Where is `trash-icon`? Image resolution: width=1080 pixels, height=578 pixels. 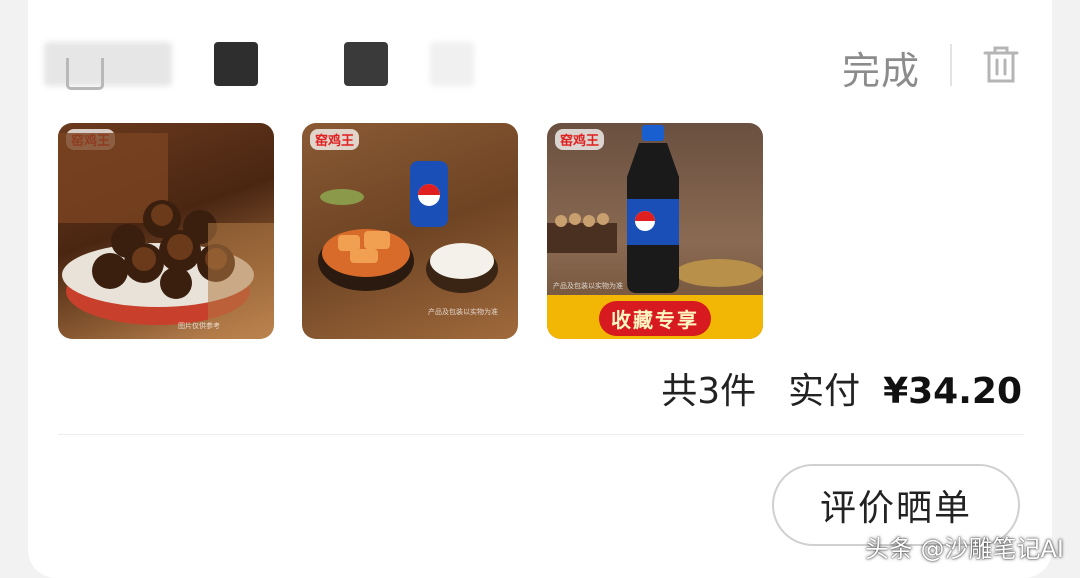
trash-icon is located at coordinates (1001, 64).